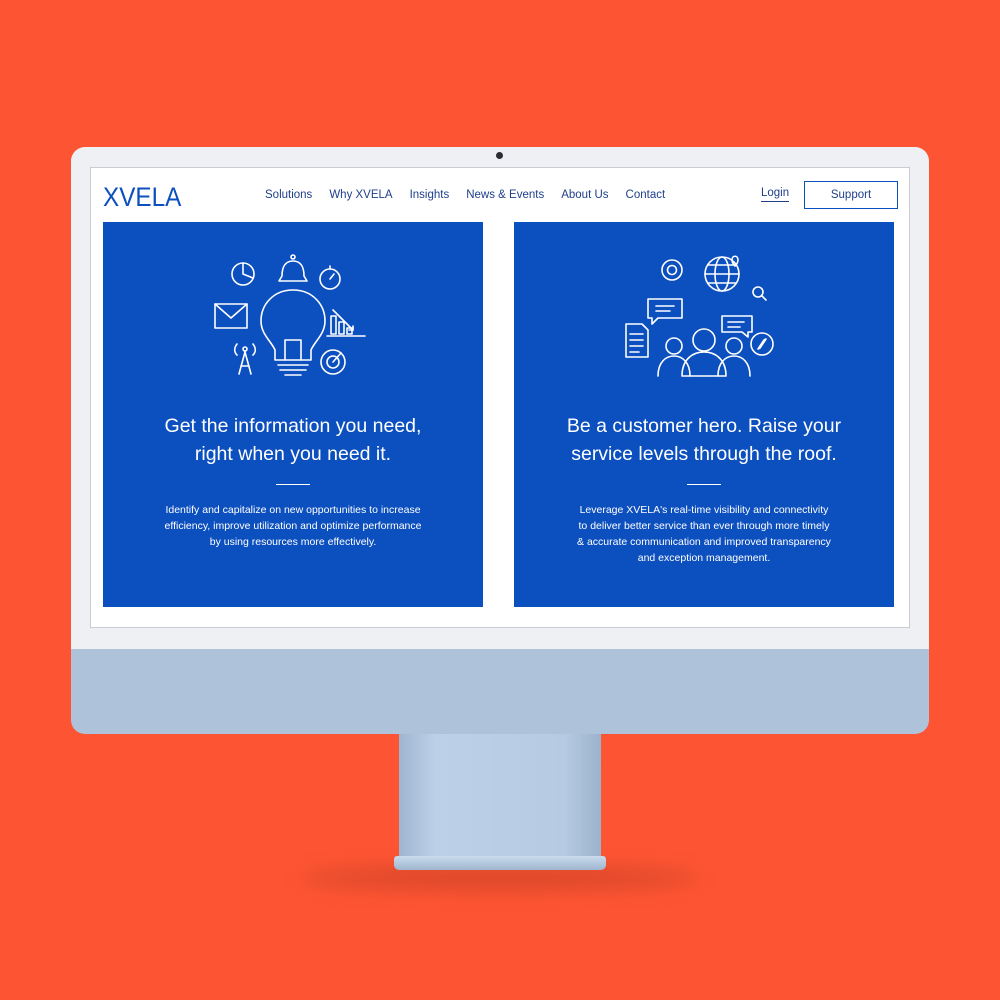 This screenshot has height=1000, width=1000. Describe the element at coordinates (704, 454) in the screenshot. I see `panel-heading-line2: service levels through the roof.` at that location.